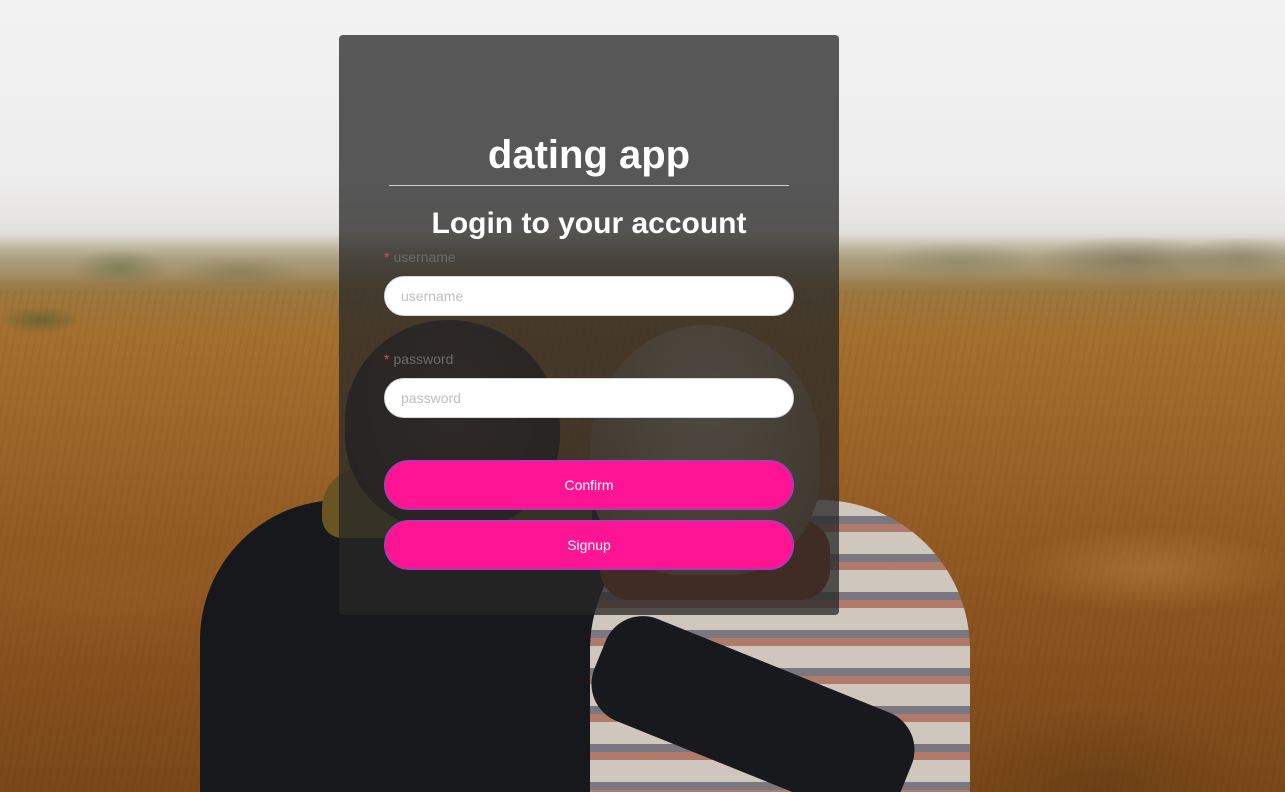  What do you see at coordinates (589, 223) in the screenshot?
I see `login-heading: Login to your account` at bounding box center [589, 223].